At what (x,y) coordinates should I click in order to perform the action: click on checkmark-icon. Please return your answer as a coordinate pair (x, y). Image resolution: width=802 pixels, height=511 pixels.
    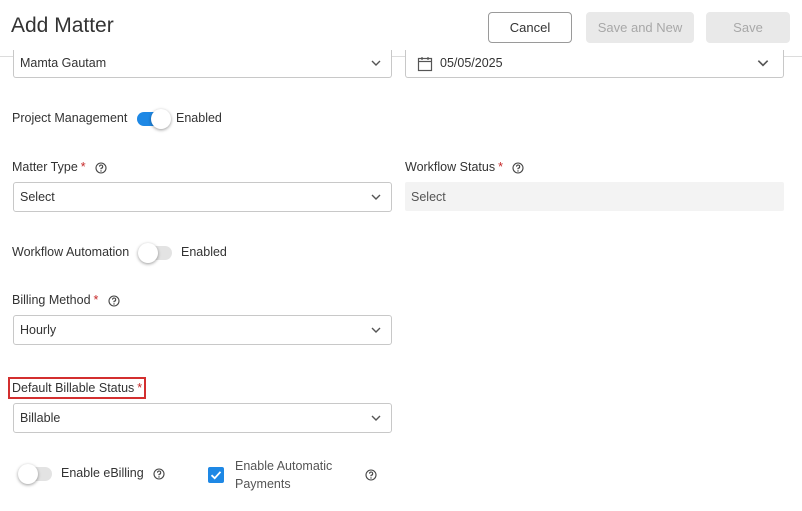
    Looking at the image, I should click on (216, 475).